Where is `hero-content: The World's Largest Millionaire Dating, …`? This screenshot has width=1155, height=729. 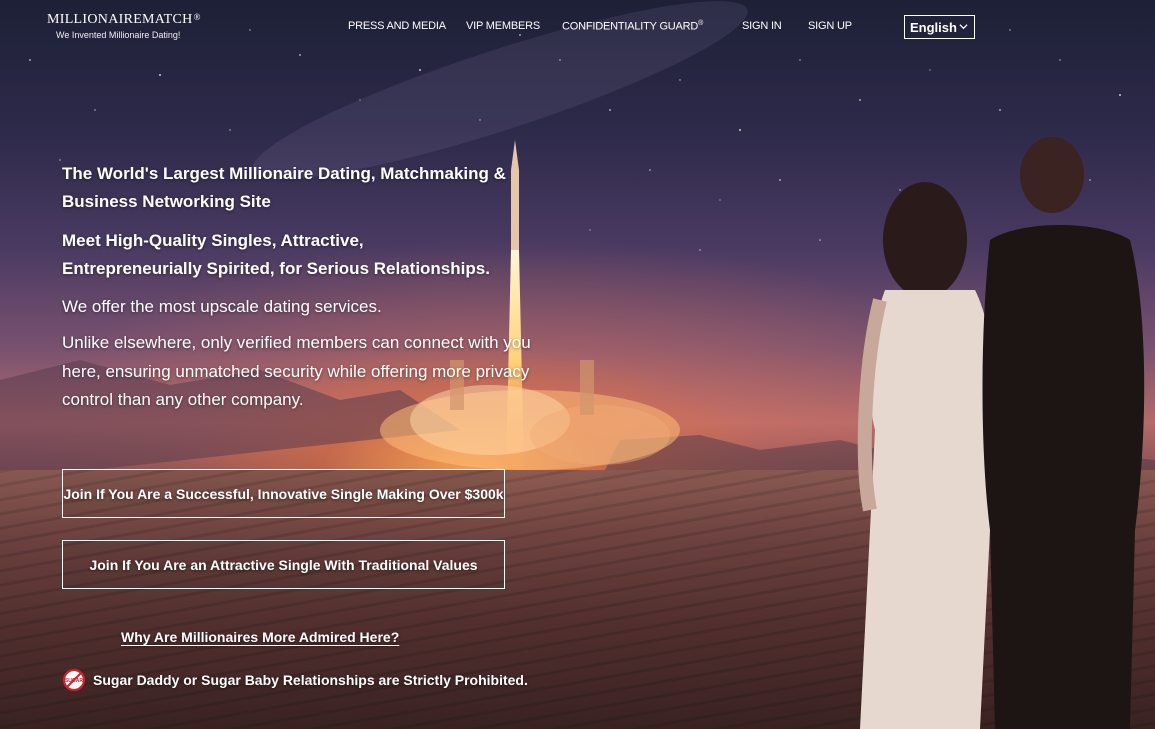 hero-content: The World's Largest Millionaire Dating, … is located at coordinates (302, 287).